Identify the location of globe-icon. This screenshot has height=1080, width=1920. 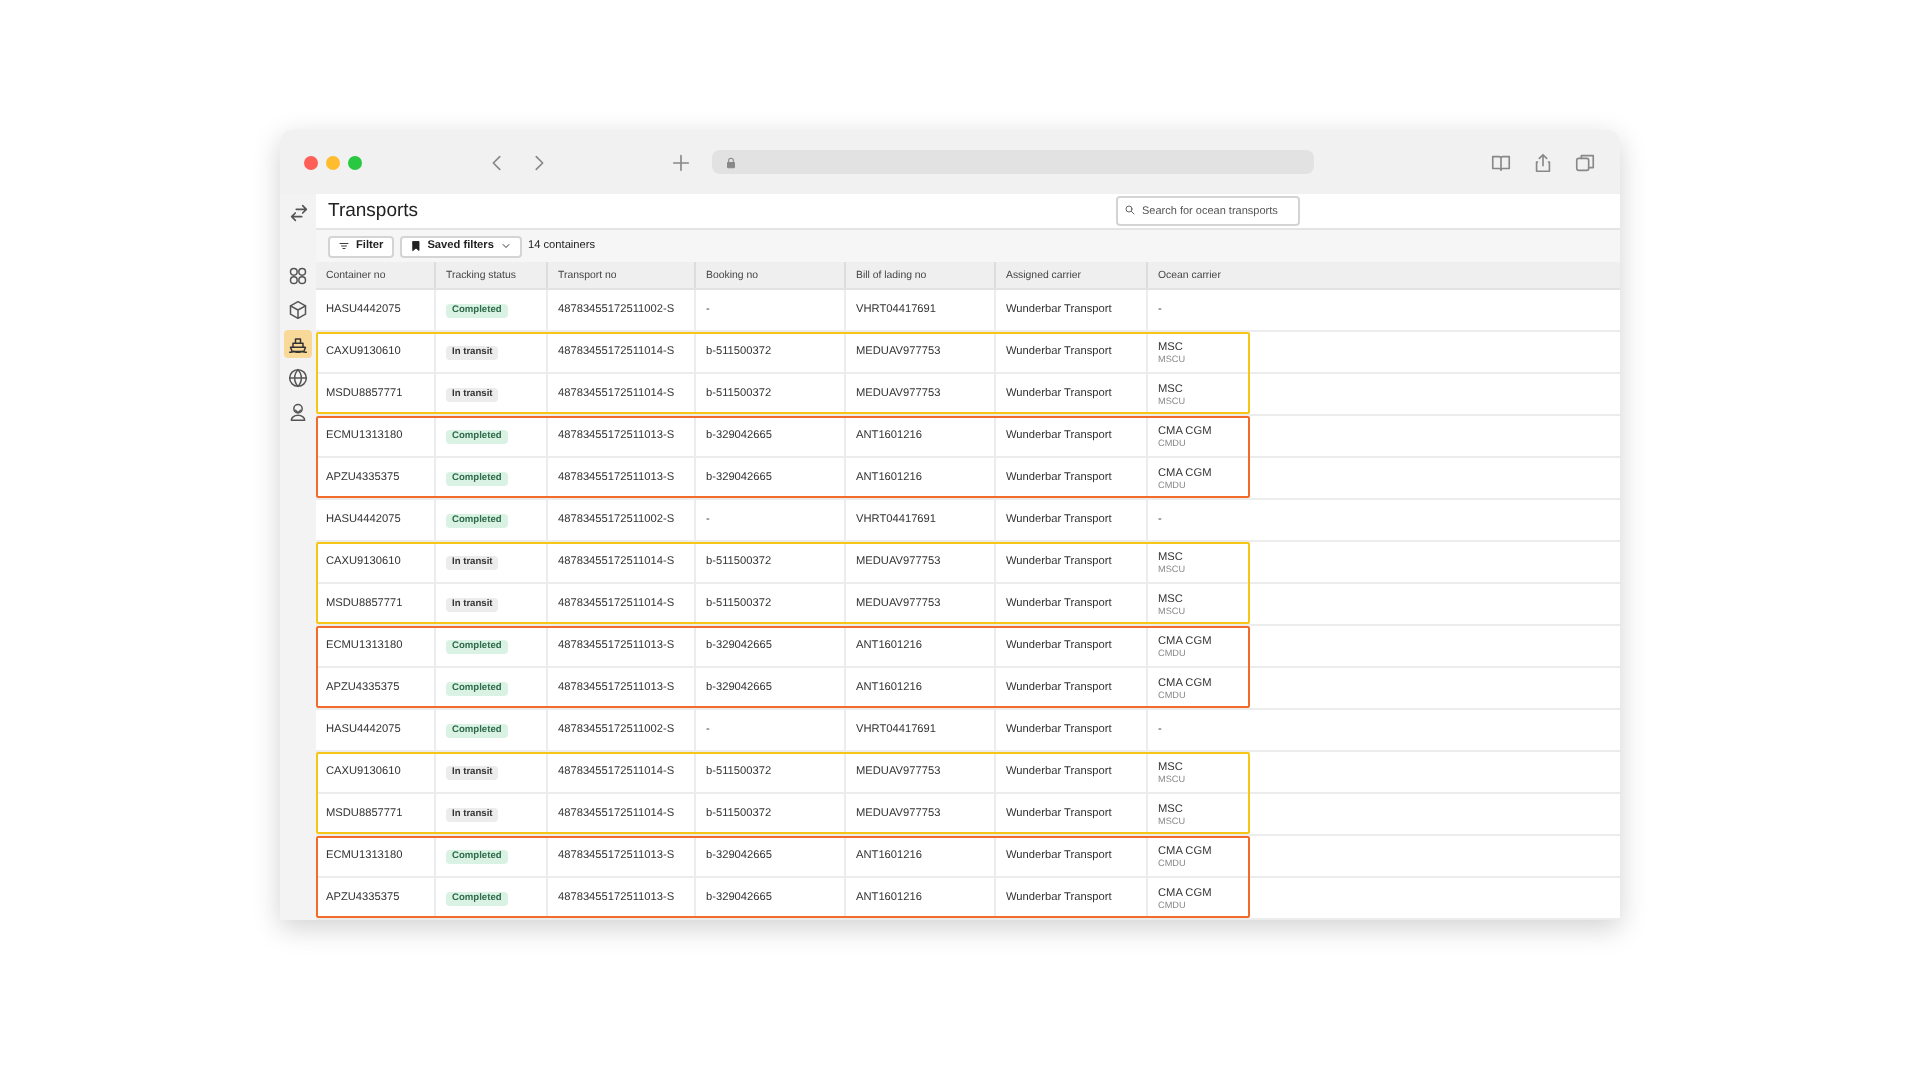
(298, 378).